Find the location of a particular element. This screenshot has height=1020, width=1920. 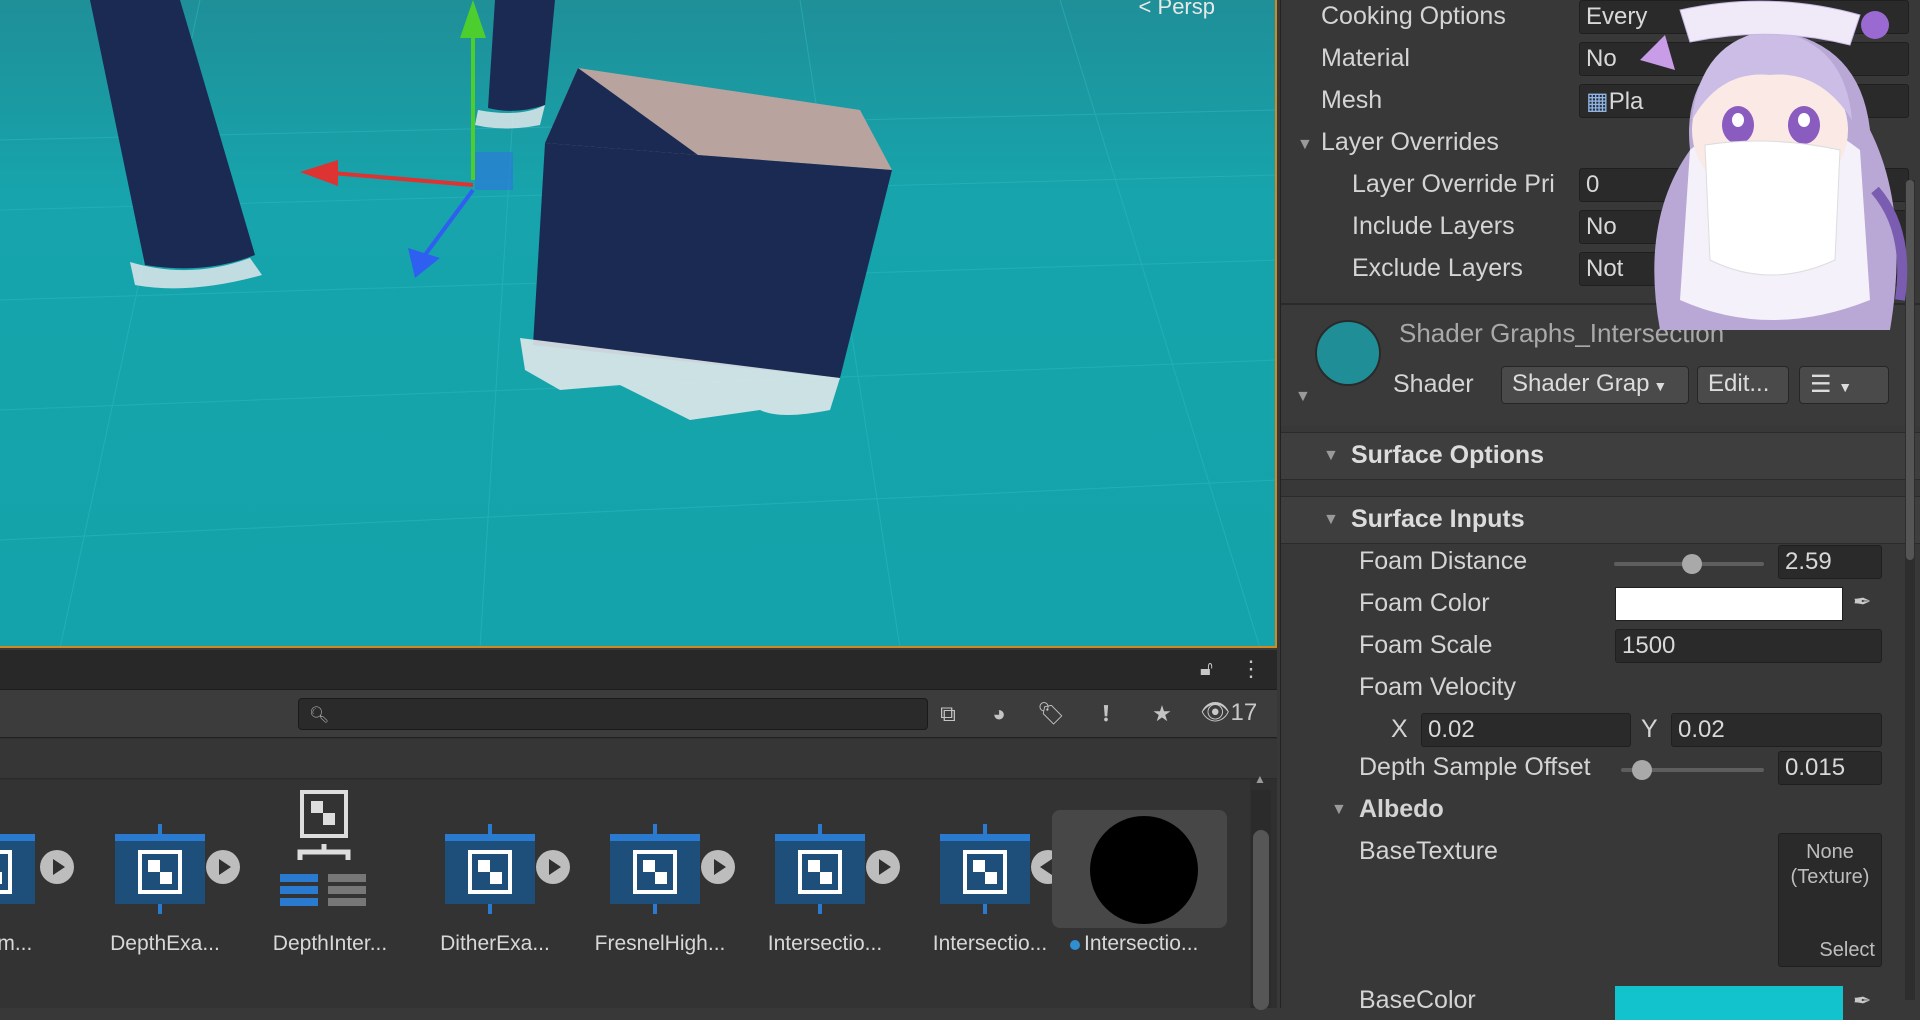

favorites-star-icon: ★ is located at coordinates (1162, 714).